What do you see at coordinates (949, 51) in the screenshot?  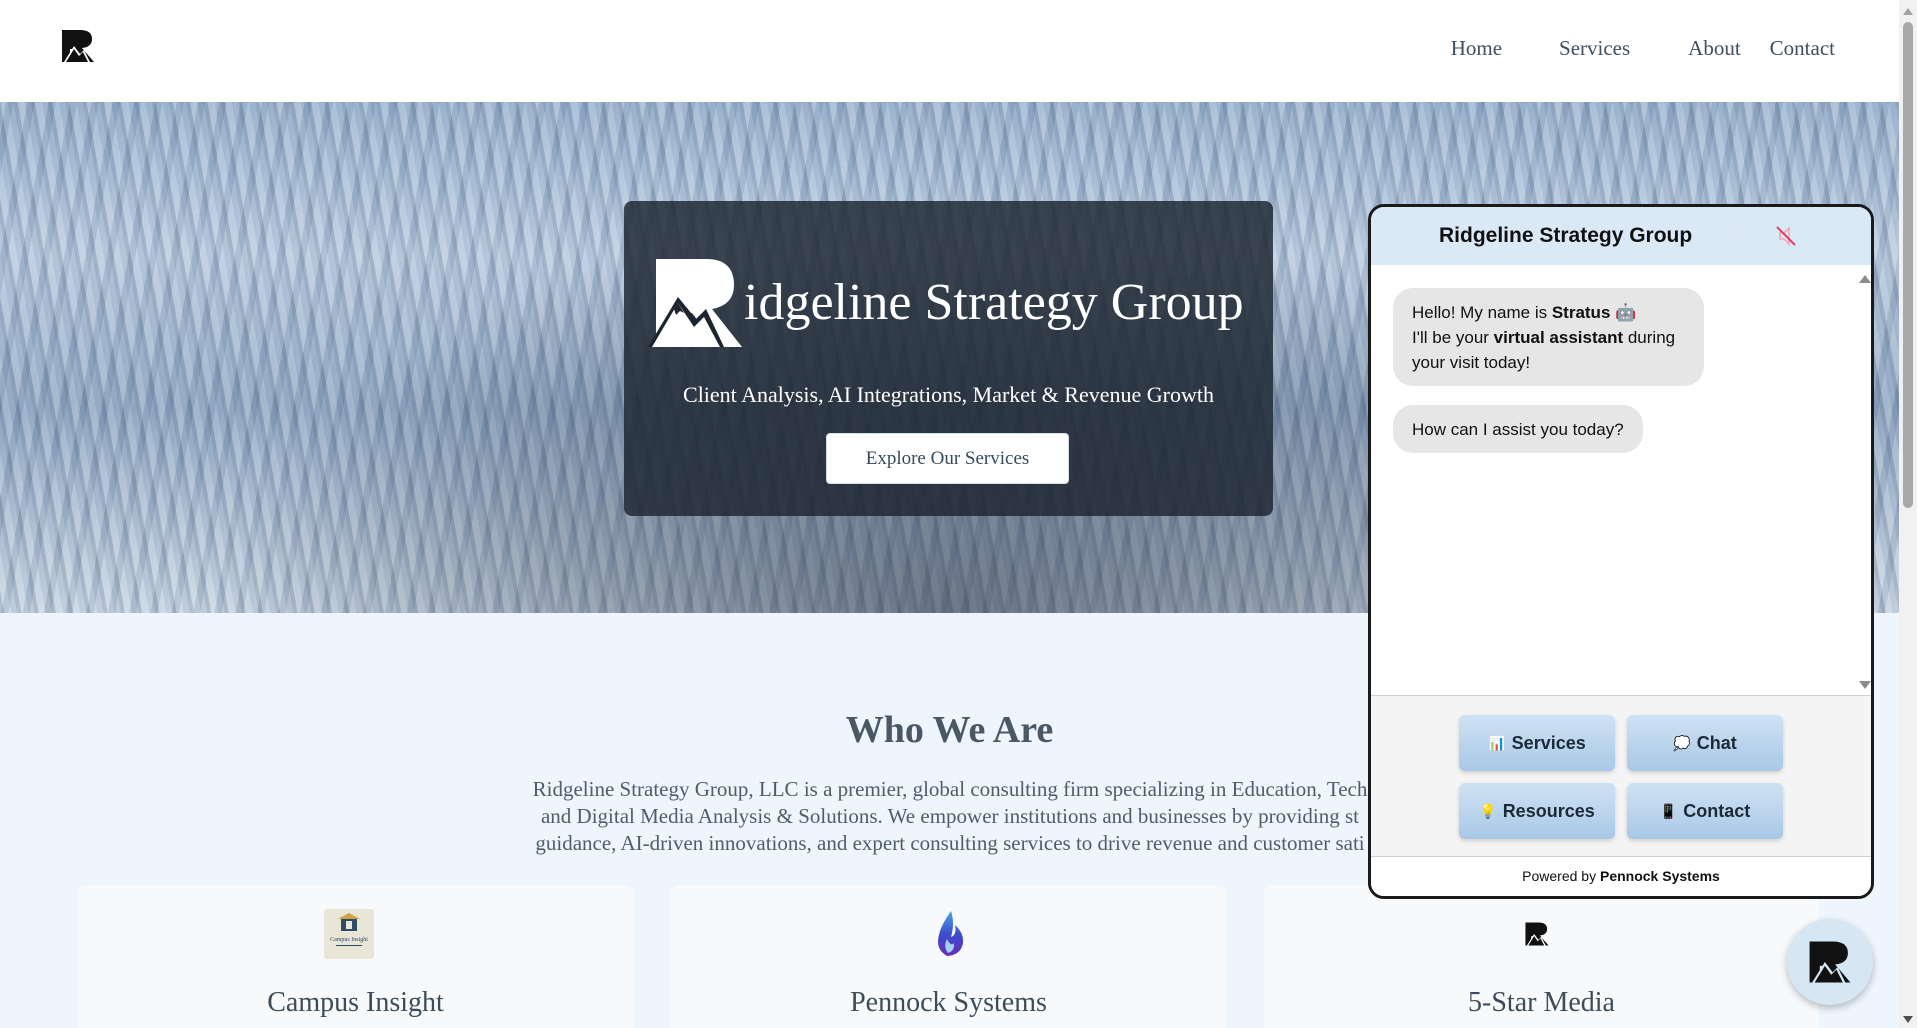 I see `site-header: Home Services About Contact` at bounding box center [949, 51].